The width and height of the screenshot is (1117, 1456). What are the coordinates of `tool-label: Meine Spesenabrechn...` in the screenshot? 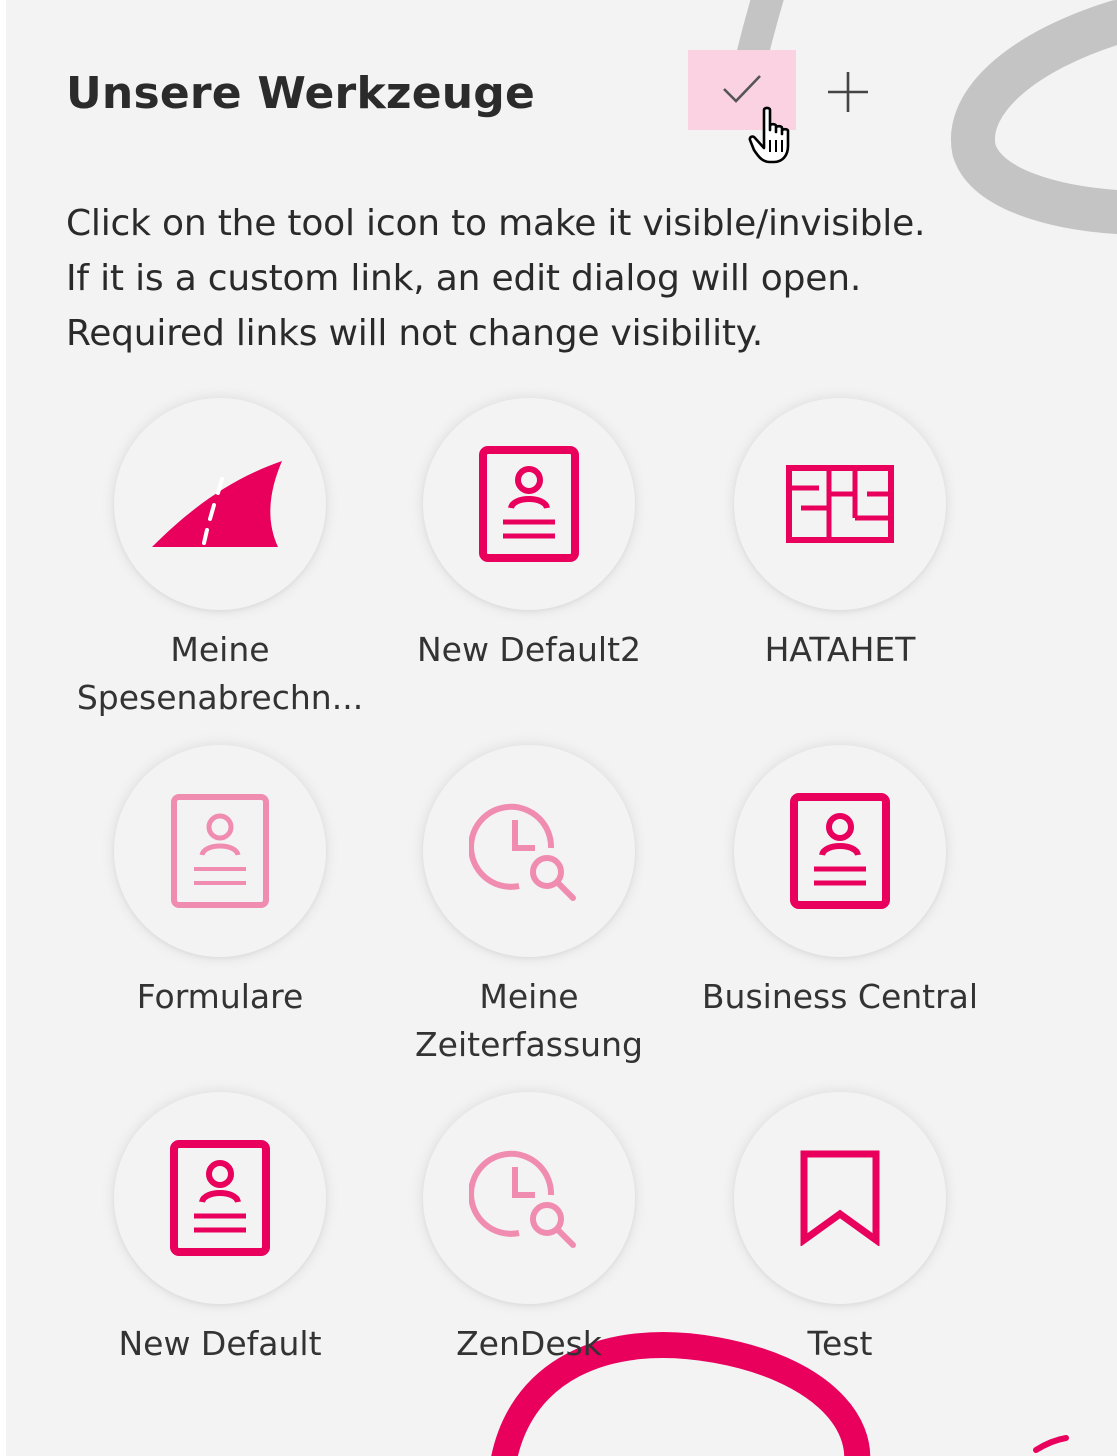 It's located at (220, 673).